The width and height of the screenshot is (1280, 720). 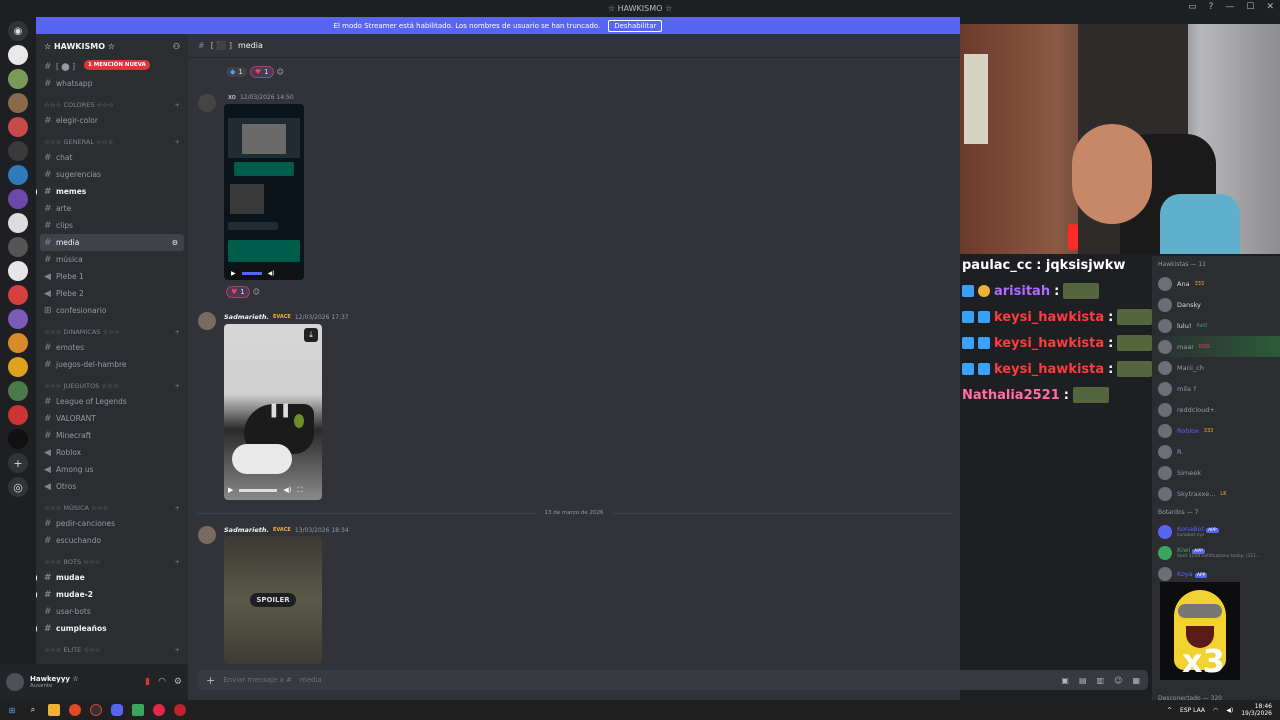 What do you see at coordinates (112, 46) in the screenshot?
I see `guild-header: ☆ HAWKISMO ☆ ⚇` at bounding box center [112, 46].